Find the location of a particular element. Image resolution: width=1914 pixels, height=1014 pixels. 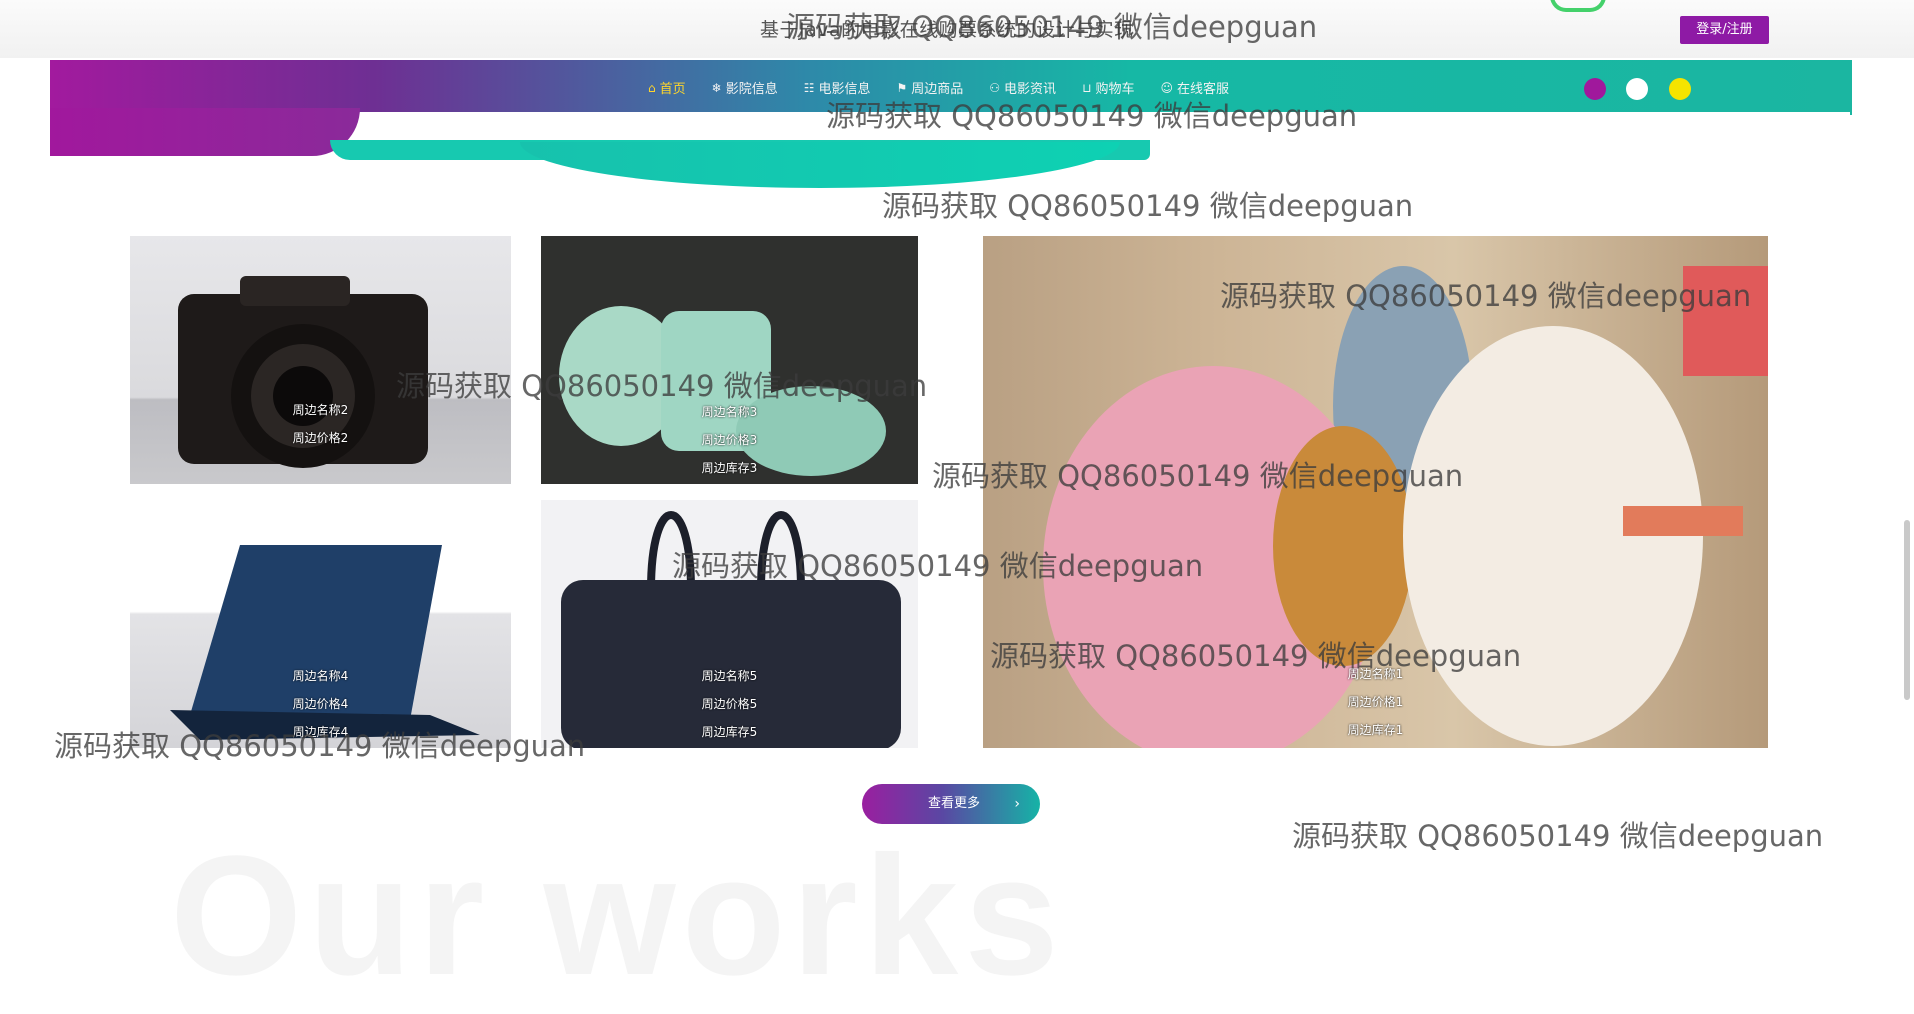

scrollbar-thumb is located at coordinates (1907, 610).